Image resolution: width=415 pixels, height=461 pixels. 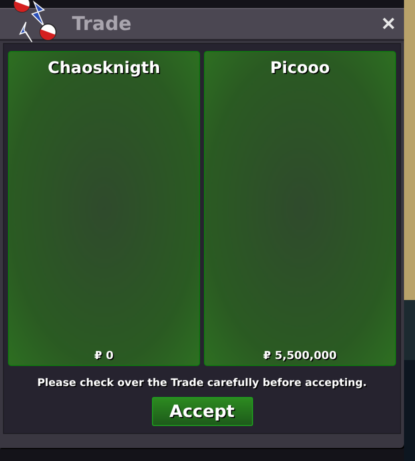 I want to click on close-button: ✕, so click(x=388, y=24).